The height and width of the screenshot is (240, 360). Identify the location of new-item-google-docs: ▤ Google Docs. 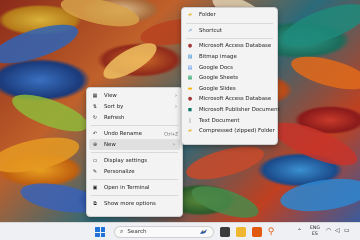
(229, 67).